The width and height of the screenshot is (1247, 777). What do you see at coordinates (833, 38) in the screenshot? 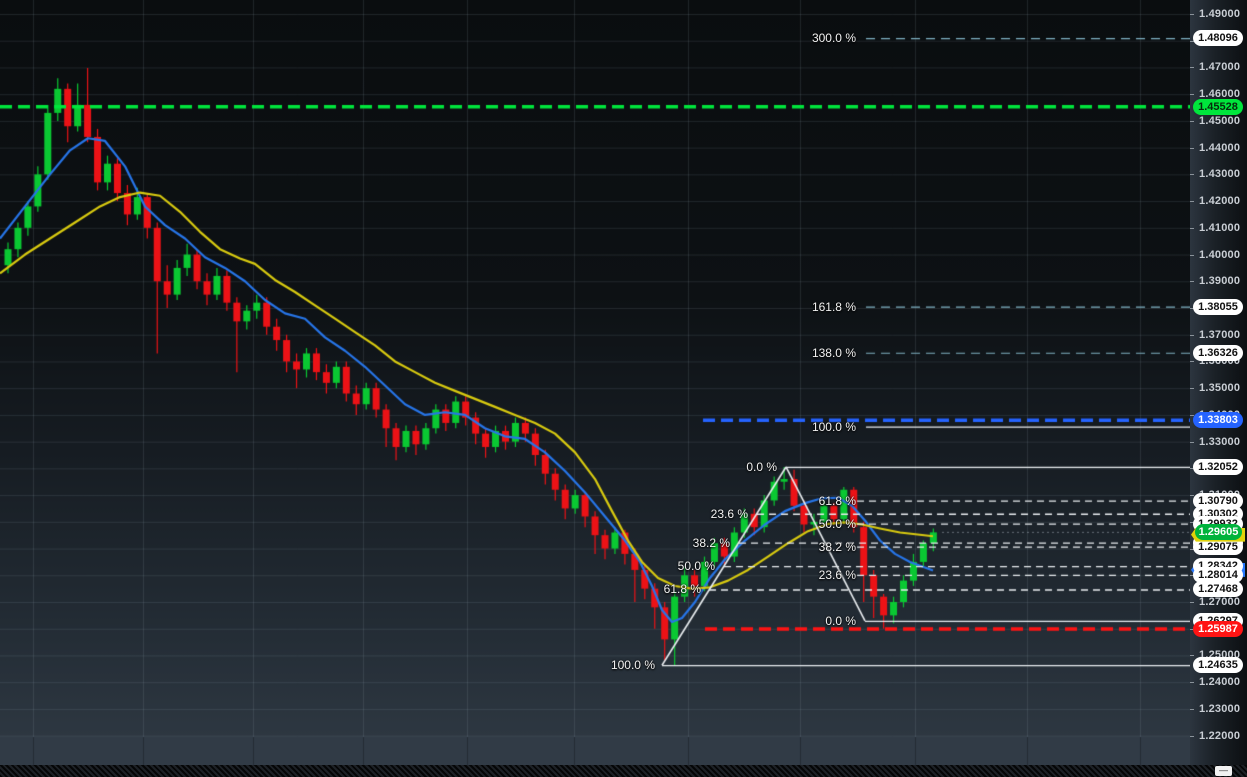
I see `fib-level-label: 300.0 %` at bounding box center [833, 38].